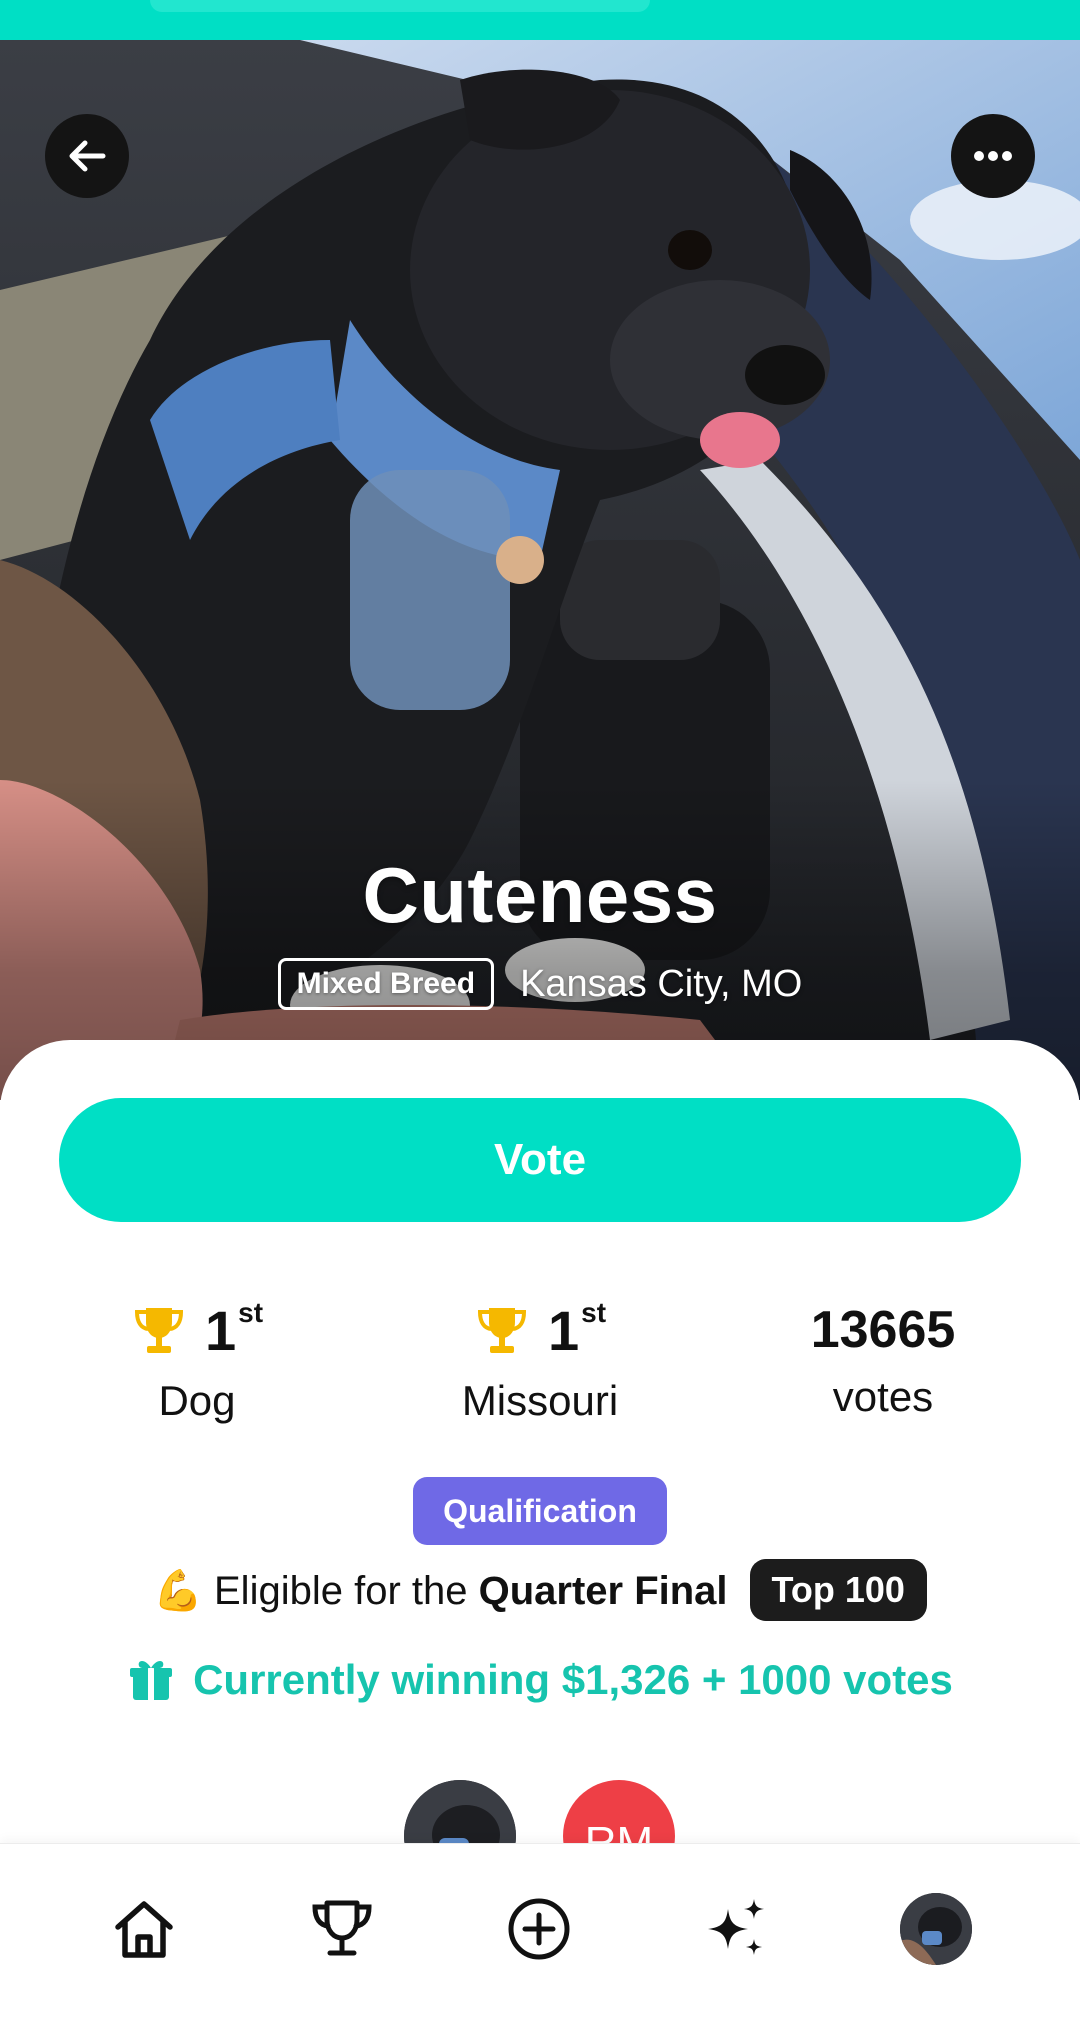 Image resolution: width=1080 pixels, height=2032 pixels. What do you see at coordinates (440, 1590) in the screenshot?
I see `eligibility-text: 💪 Eligible for the Quarter Final` at bounding box center [440, 1590].